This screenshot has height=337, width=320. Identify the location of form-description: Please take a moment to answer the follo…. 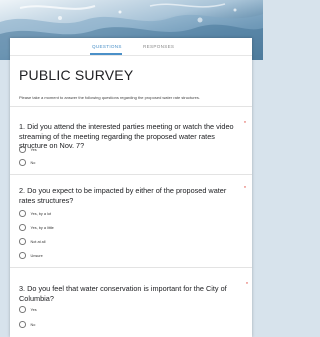
(109, 97).